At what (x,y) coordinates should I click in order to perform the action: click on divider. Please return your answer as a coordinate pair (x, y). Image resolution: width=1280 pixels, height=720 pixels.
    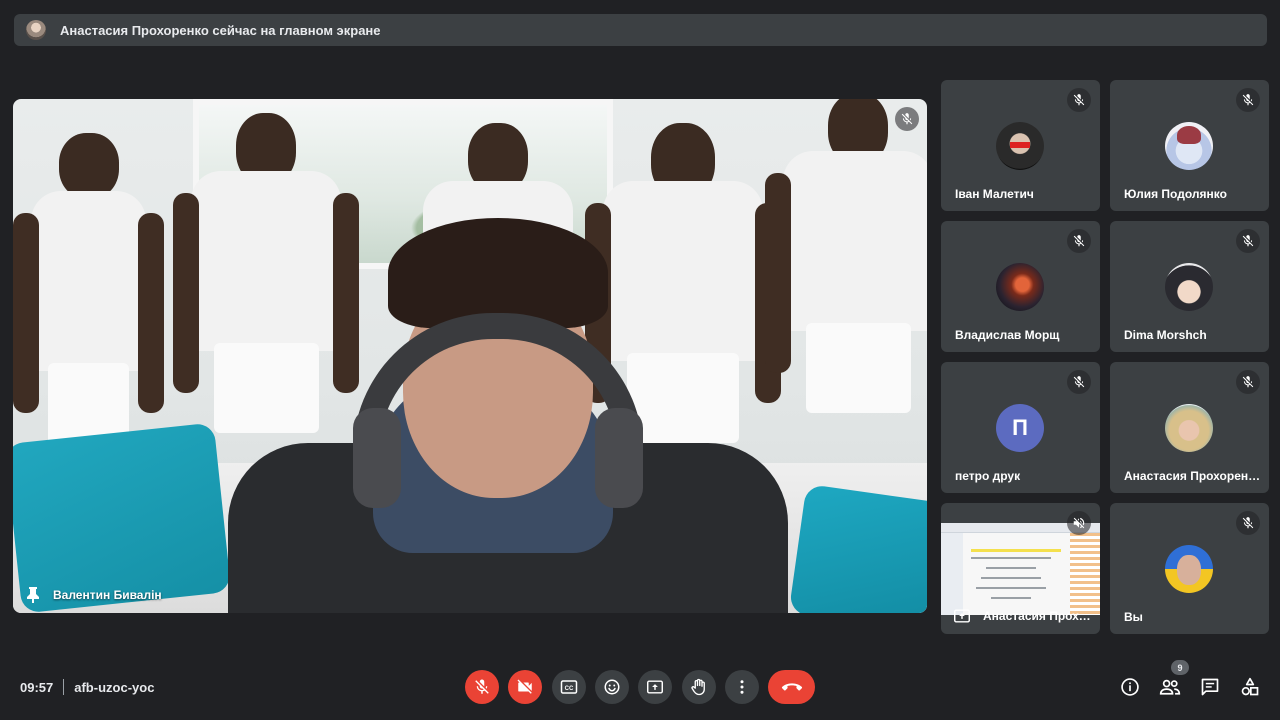
    Looking at the image, I should click on (64, 687).